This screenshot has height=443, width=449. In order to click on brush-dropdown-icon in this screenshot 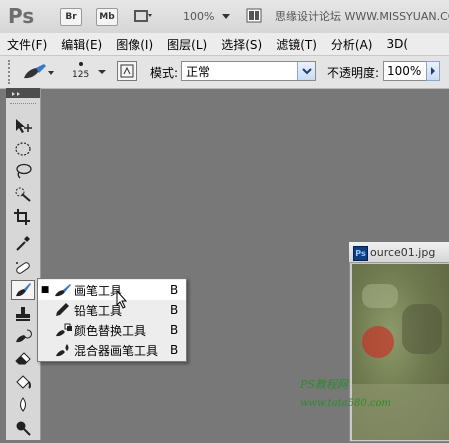, I will do `click(102, 72)`.